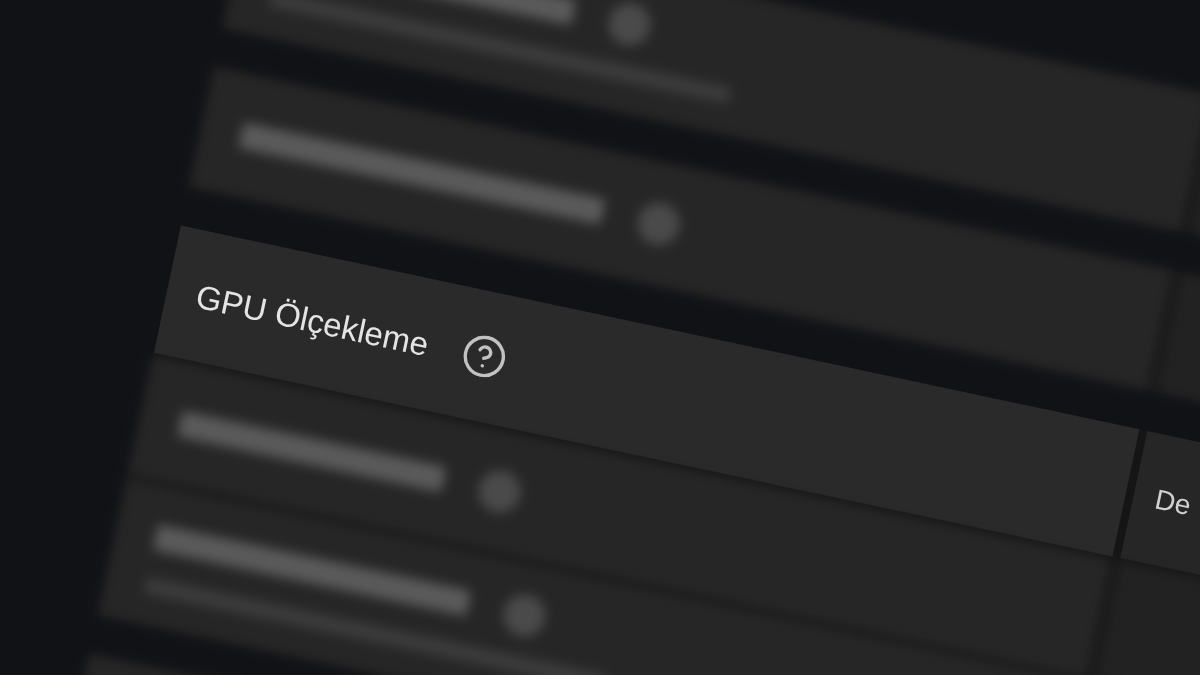  Describe the element at coordinates (1173, 503) in the screenshot. I see `setting-value: De` at that location.